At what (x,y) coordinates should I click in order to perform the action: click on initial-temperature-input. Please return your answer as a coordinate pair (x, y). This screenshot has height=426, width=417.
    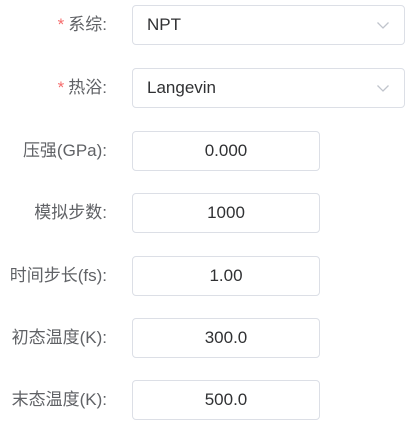
    Looking at the image, I should click on (226, 338).